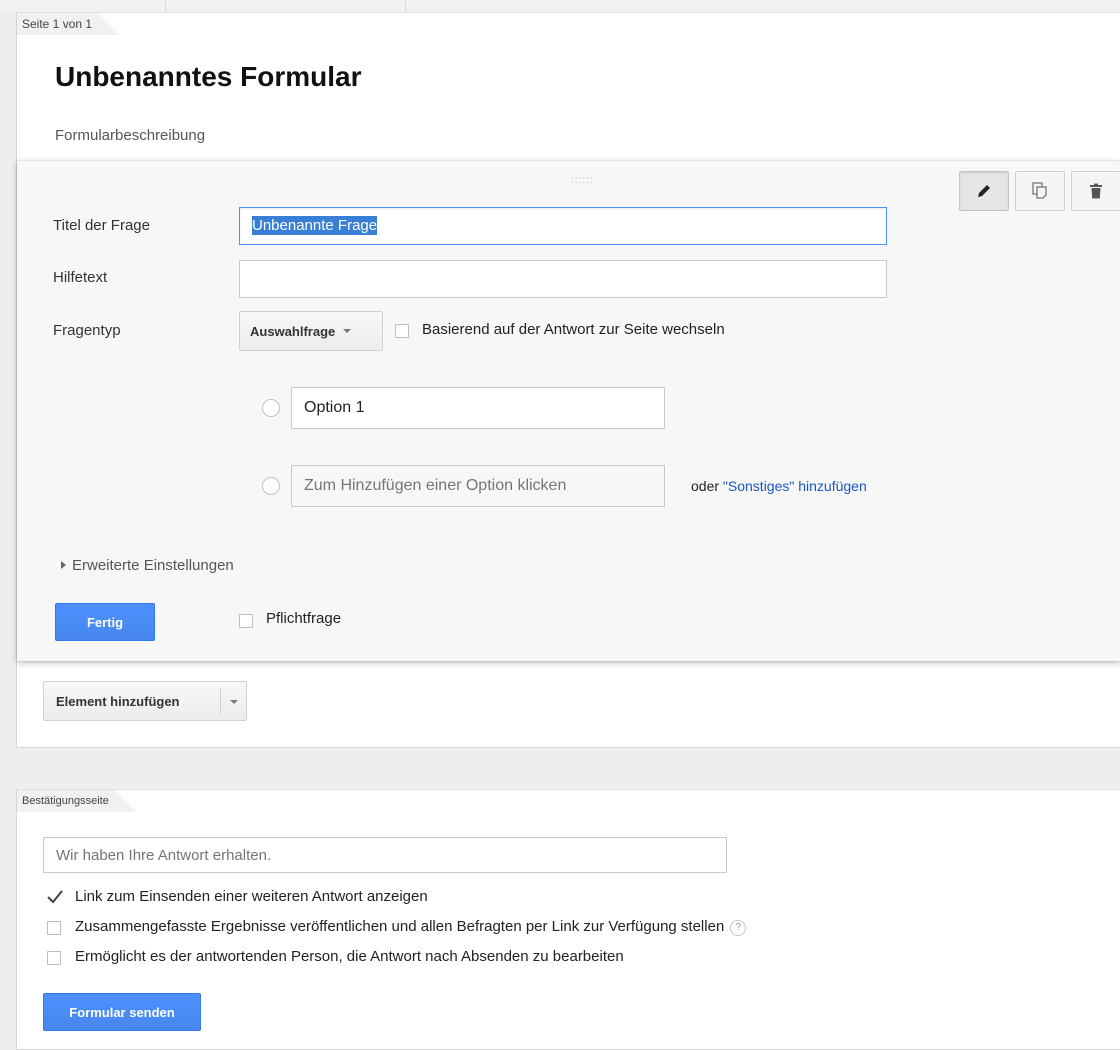 This screenshot has width=1120, height=1050. What do you see at coordinates (220, 701) in the screenshot?
I see `button-divider` at bounding box center [220, 701].